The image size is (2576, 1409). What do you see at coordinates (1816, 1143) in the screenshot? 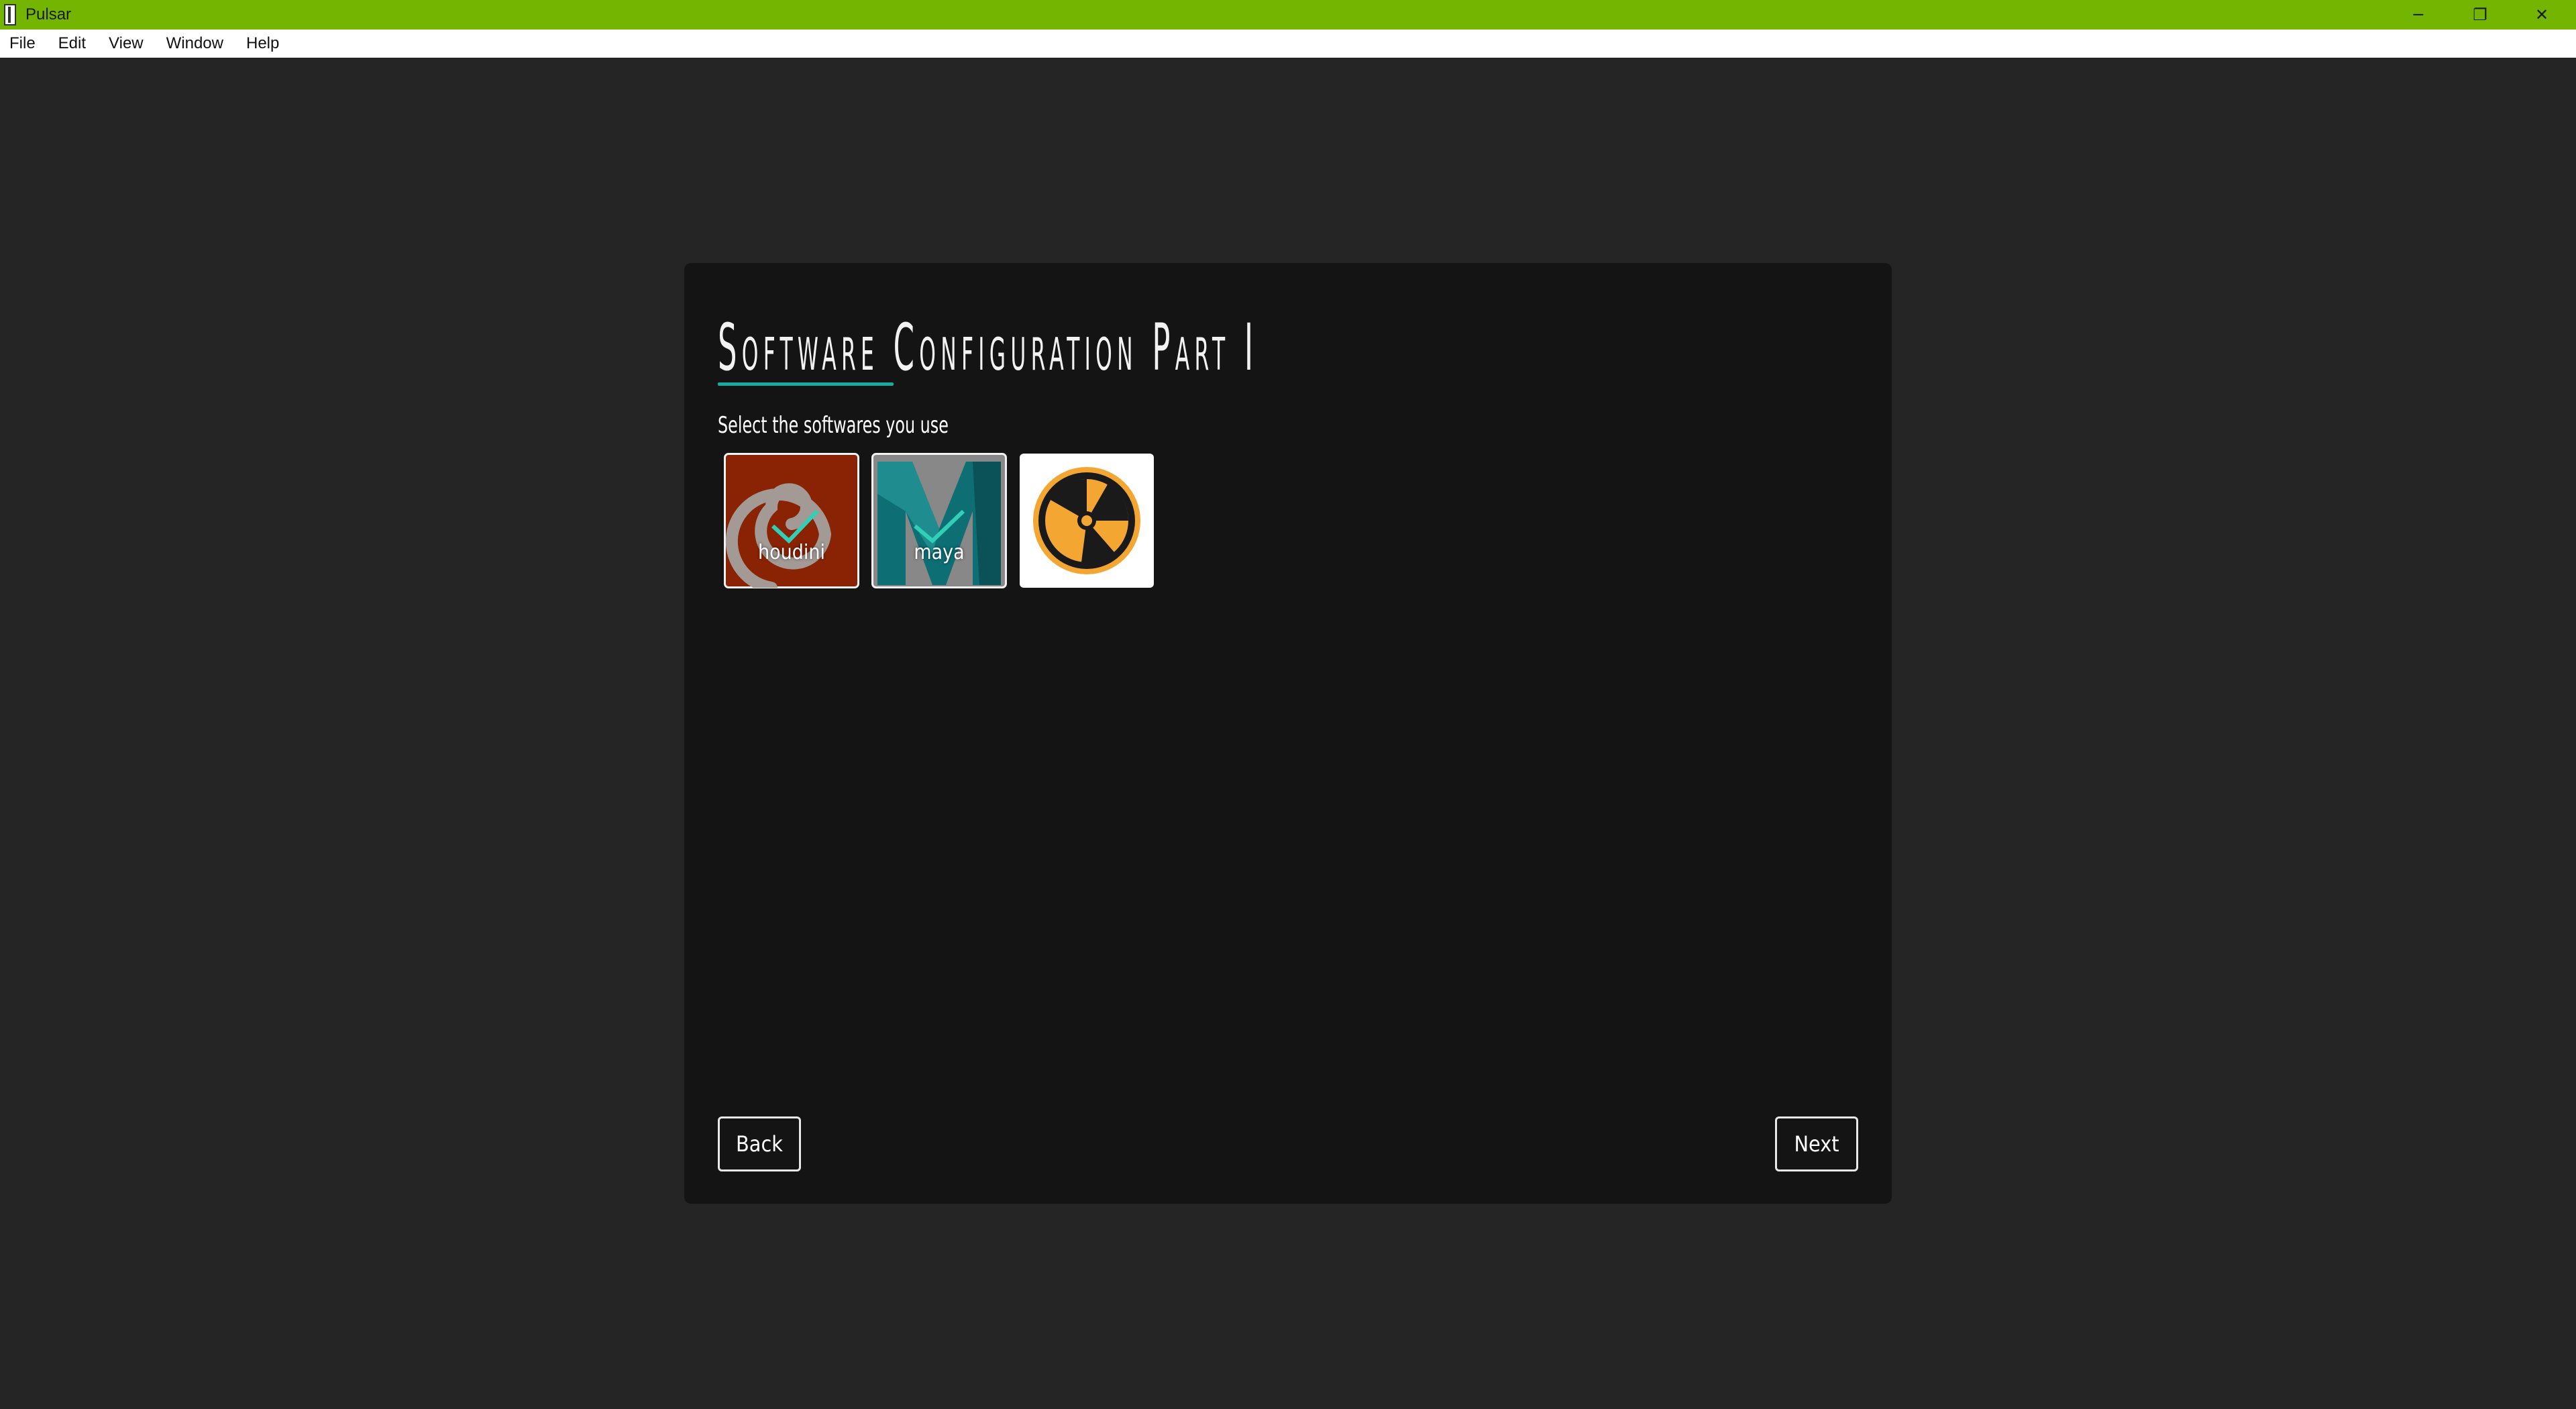
I see `next-button: Next` at bounding box center [1816, 1143].